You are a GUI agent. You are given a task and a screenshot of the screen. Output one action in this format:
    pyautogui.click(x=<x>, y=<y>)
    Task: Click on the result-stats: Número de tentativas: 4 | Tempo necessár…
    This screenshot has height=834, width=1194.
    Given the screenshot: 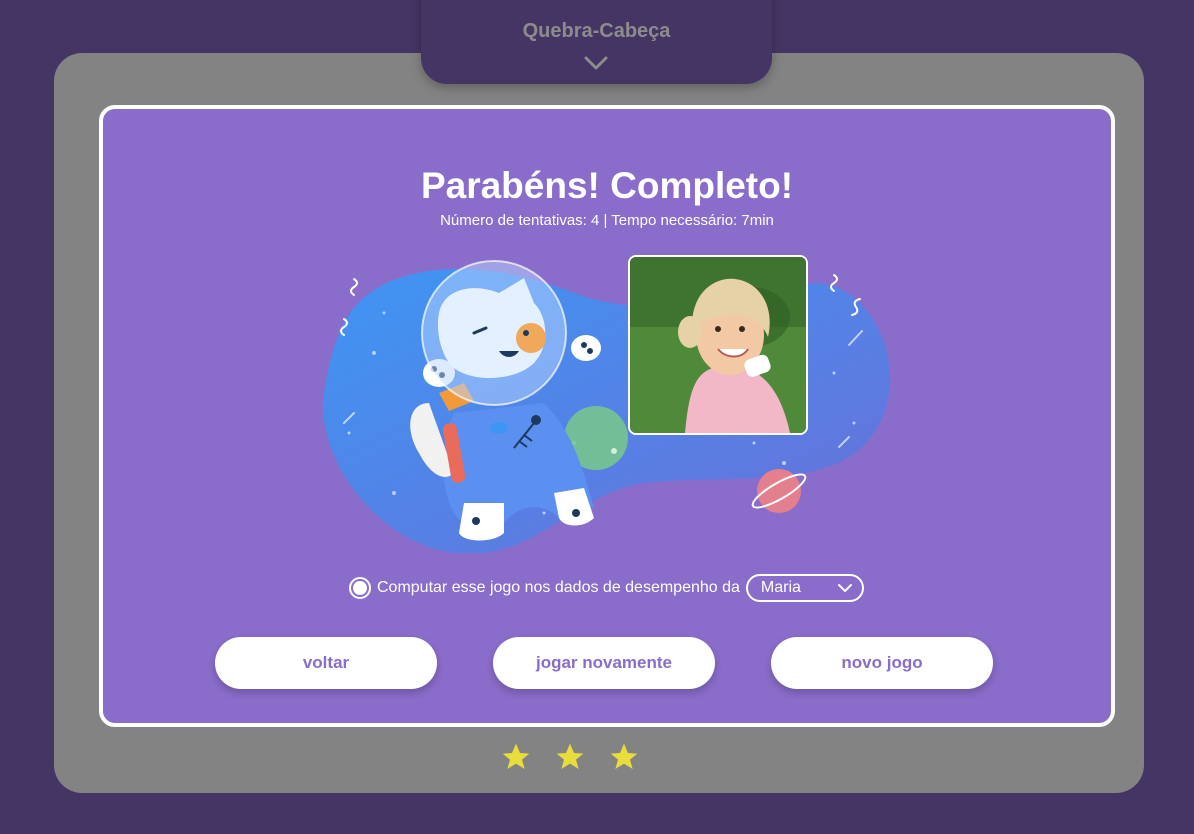 What is the action you would take?
    pyautogui.click(x=607, y=220)
    